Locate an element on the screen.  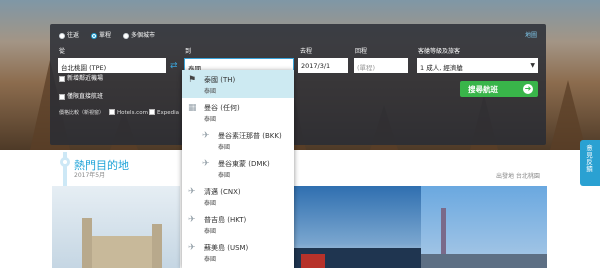
nearby-airports-checkbox is located at coordinates (62, 79).